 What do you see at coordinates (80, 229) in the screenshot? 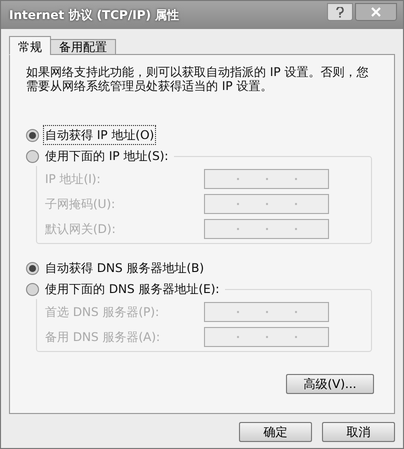
I see `field-label: 默认网关(D):` at bounding box center [80, 229].